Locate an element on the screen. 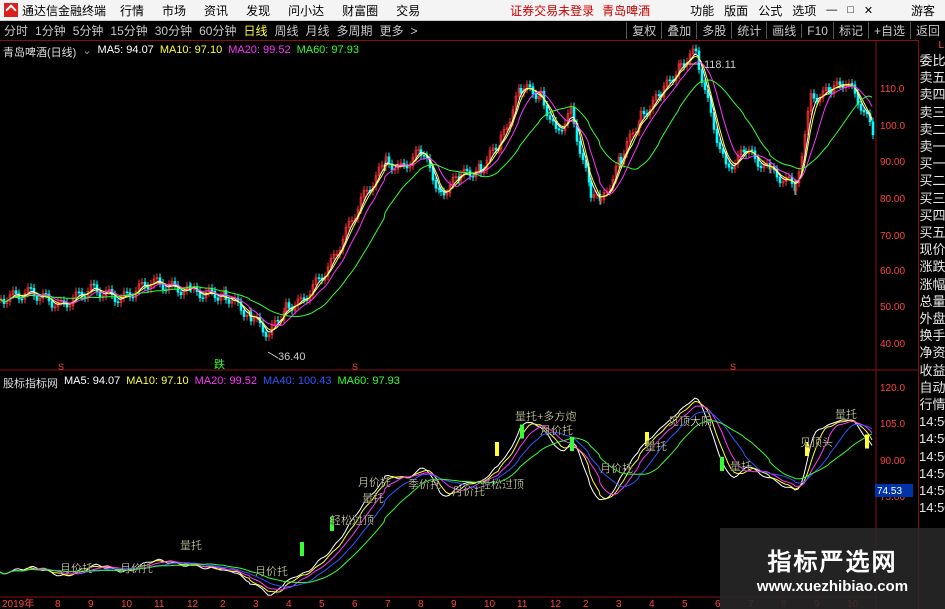 This screenshot has width=945, height=609. date-tick: 4 is located at coordinates (652, 604).